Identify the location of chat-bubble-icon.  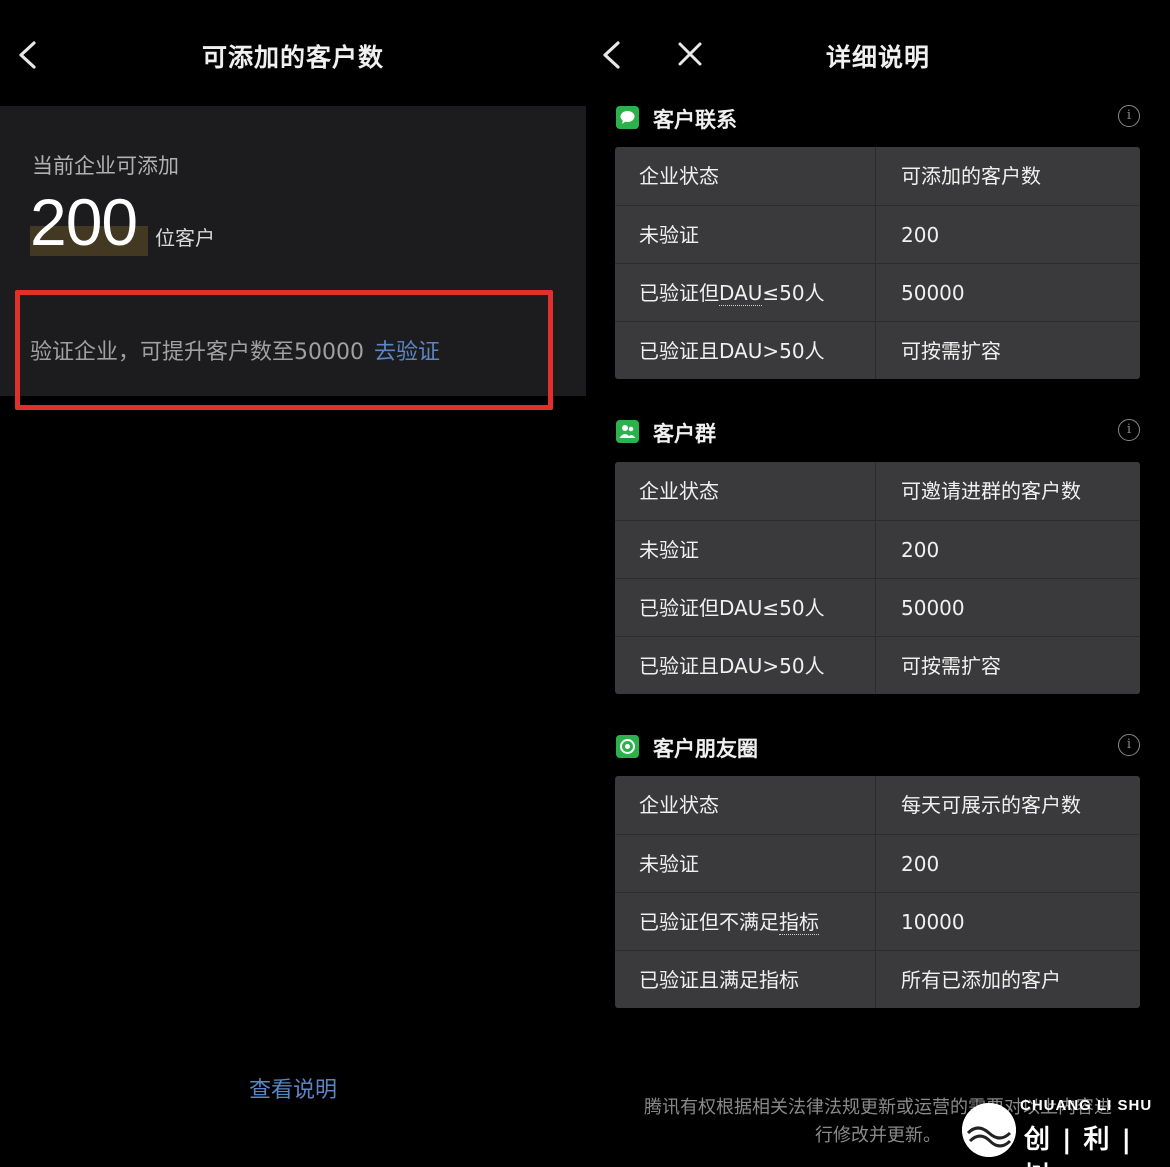
(627, 117).